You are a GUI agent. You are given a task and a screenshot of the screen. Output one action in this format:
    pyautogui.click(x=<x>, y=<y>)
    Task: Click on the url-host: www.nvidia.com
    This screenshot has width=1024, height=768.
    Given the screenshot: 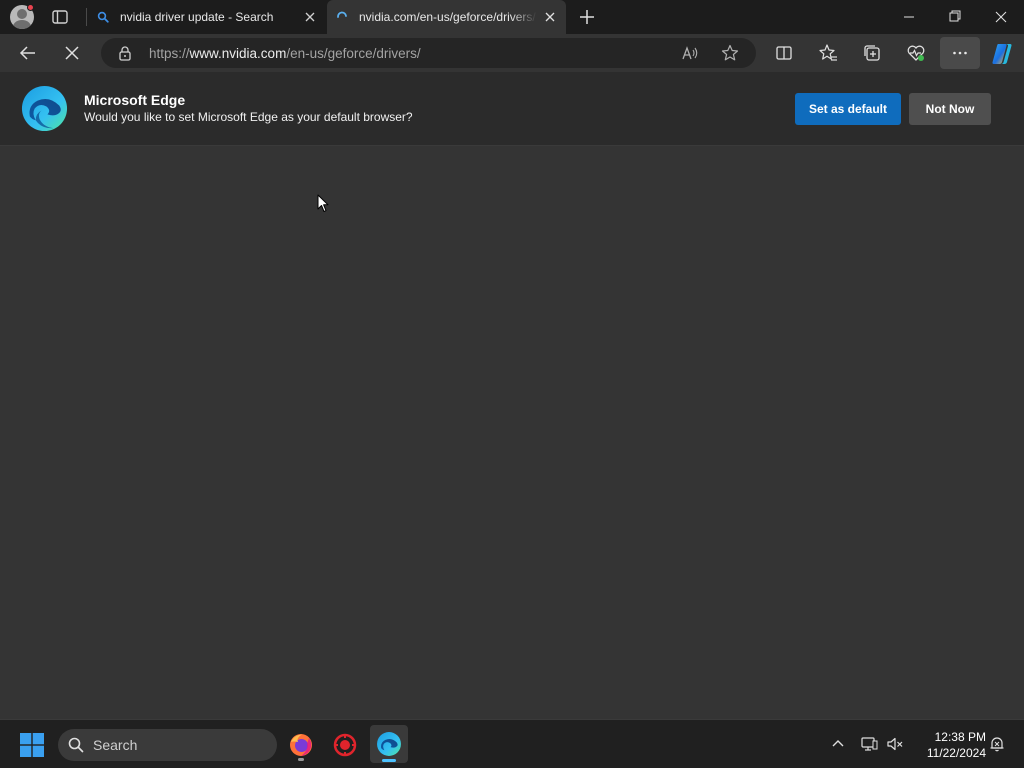 What is the action you would take?
    pyautogui.click(x=238, y=53)
    